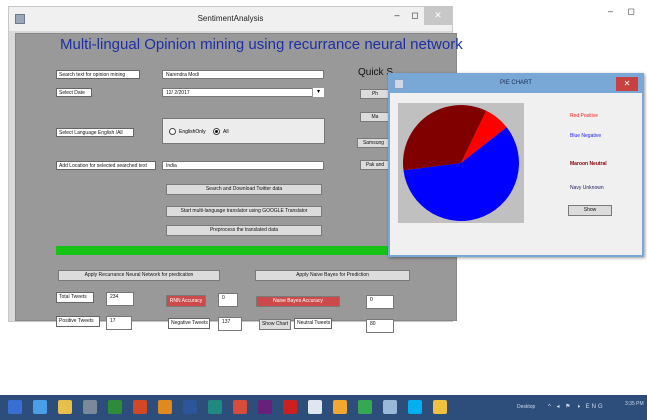  What do you see at coordinates (590, 210) in the screenshot?
I see `pie-show-button: Show` at bounding box center [590, 210].